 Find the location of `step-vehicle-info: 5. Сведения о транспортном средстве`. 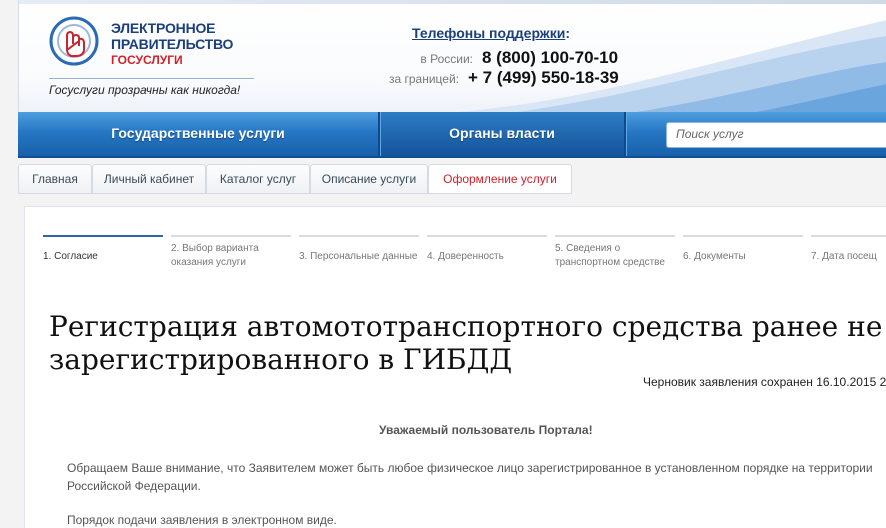

step-vehicle-info: 5. Сведения о транспортном средстве is located at coordinates (615, 256).